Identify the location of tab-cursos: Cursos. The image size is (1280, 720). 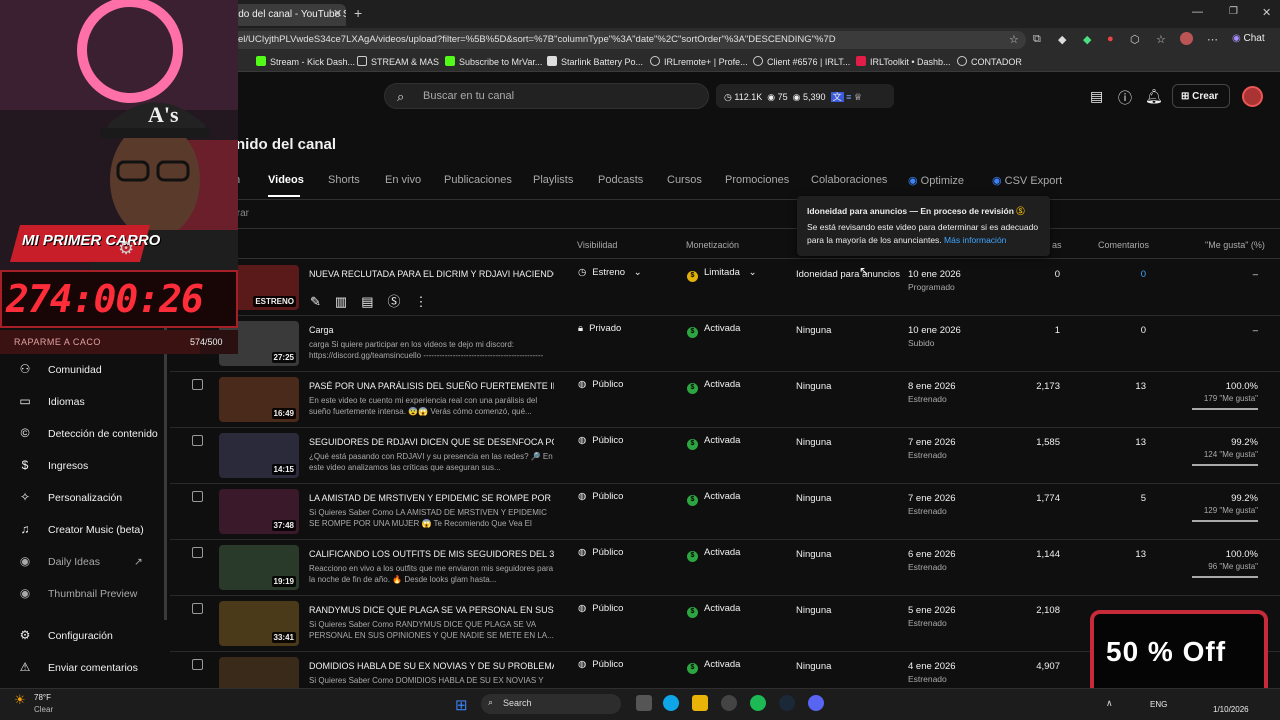
(684, 180).